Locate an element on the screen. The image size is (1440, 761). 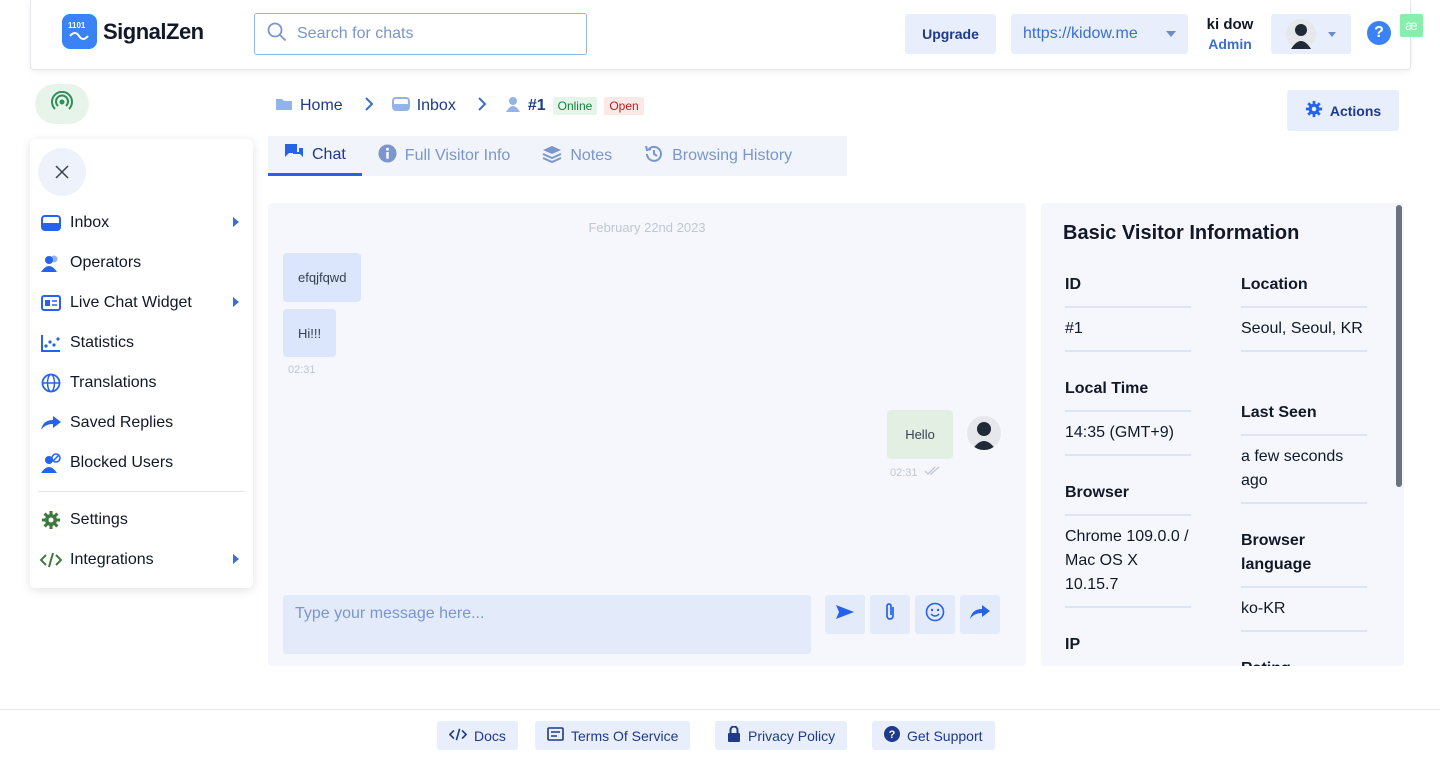
footer-privacy-link: Privacy Policy is located at coordinates (781, 735).